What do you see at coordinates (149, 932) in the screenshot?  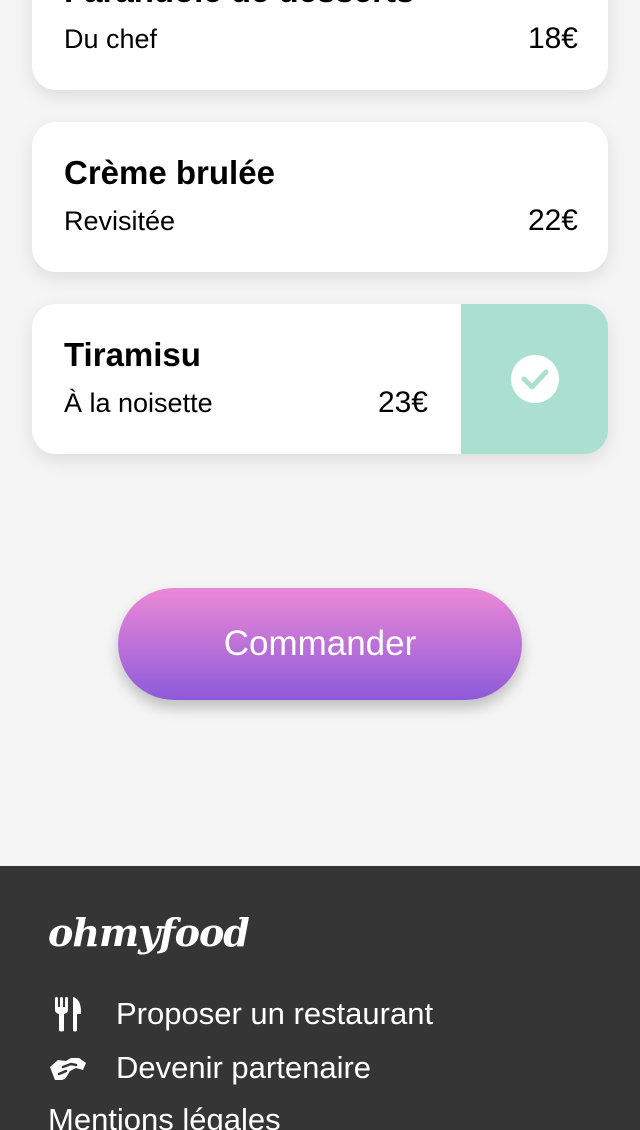 I see `footer-logo: ohmyfood` at bounding box center [149, 932].